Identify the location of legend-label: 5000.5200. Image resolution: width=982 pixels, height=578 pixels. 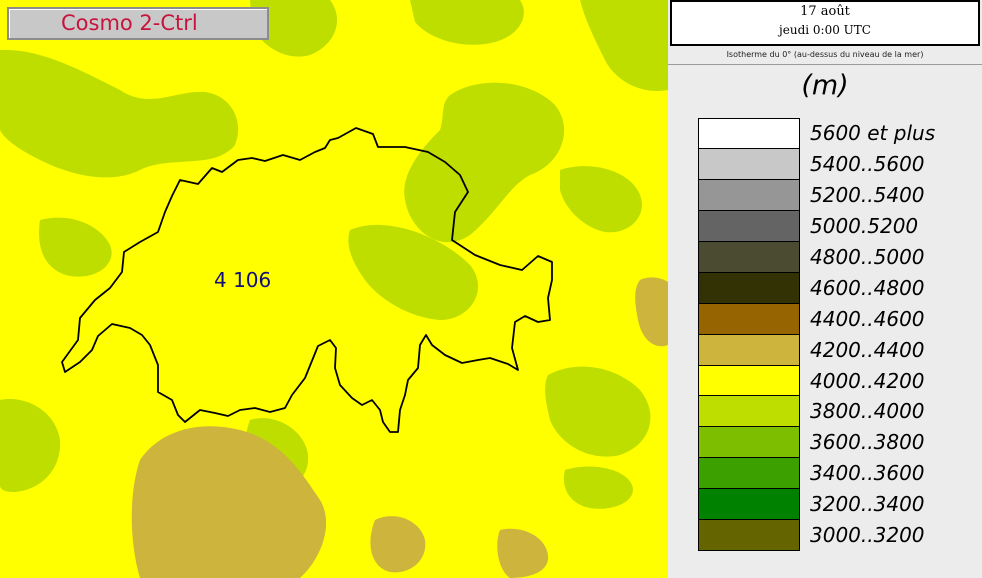
(864, 225).